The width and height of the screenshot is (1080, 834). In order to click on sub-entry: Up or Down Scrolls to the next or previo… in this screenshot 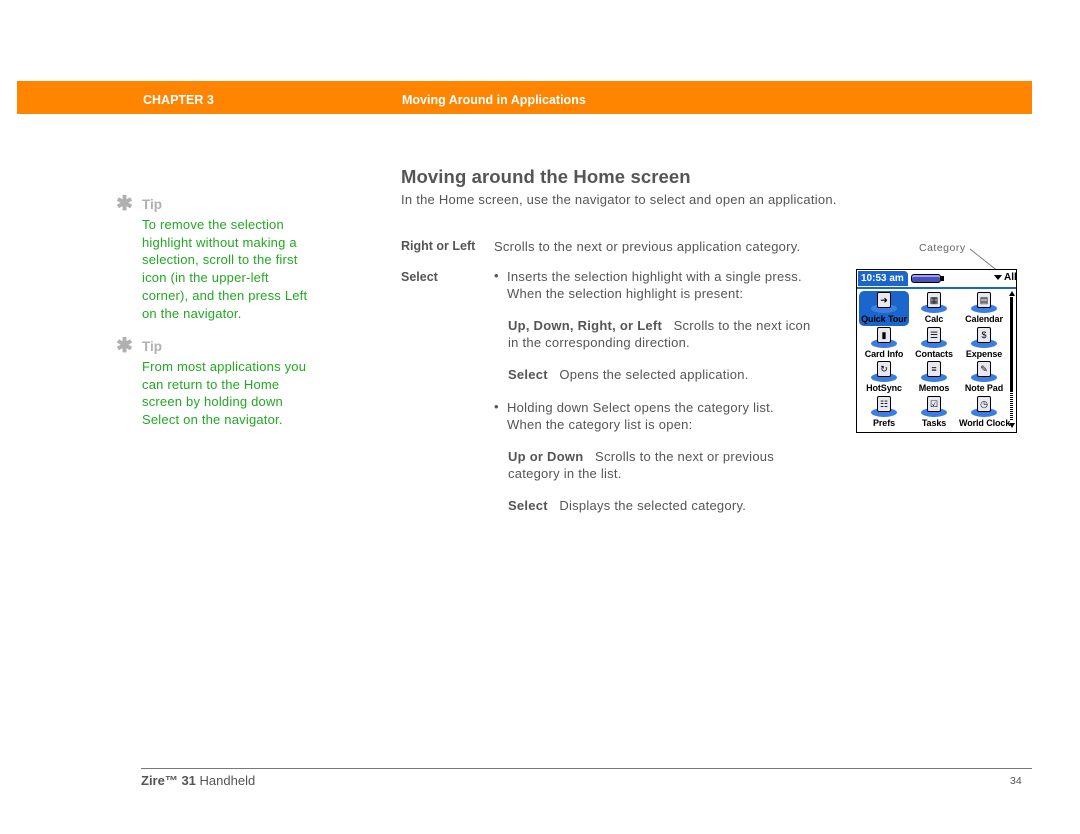, I will do `click(641, 456)`.